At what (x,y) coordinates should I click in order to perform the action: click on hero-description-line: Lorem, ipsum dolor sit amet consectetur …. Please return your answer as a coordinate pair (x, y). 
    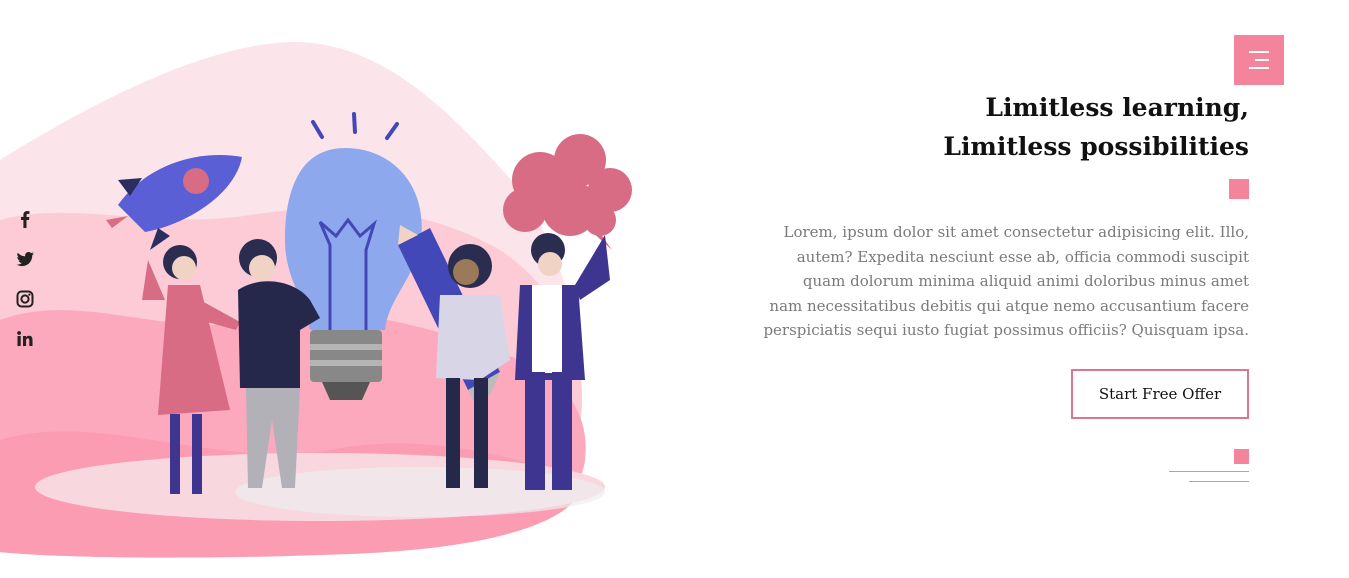
    Looking at the image, I should click on (1016, 232).